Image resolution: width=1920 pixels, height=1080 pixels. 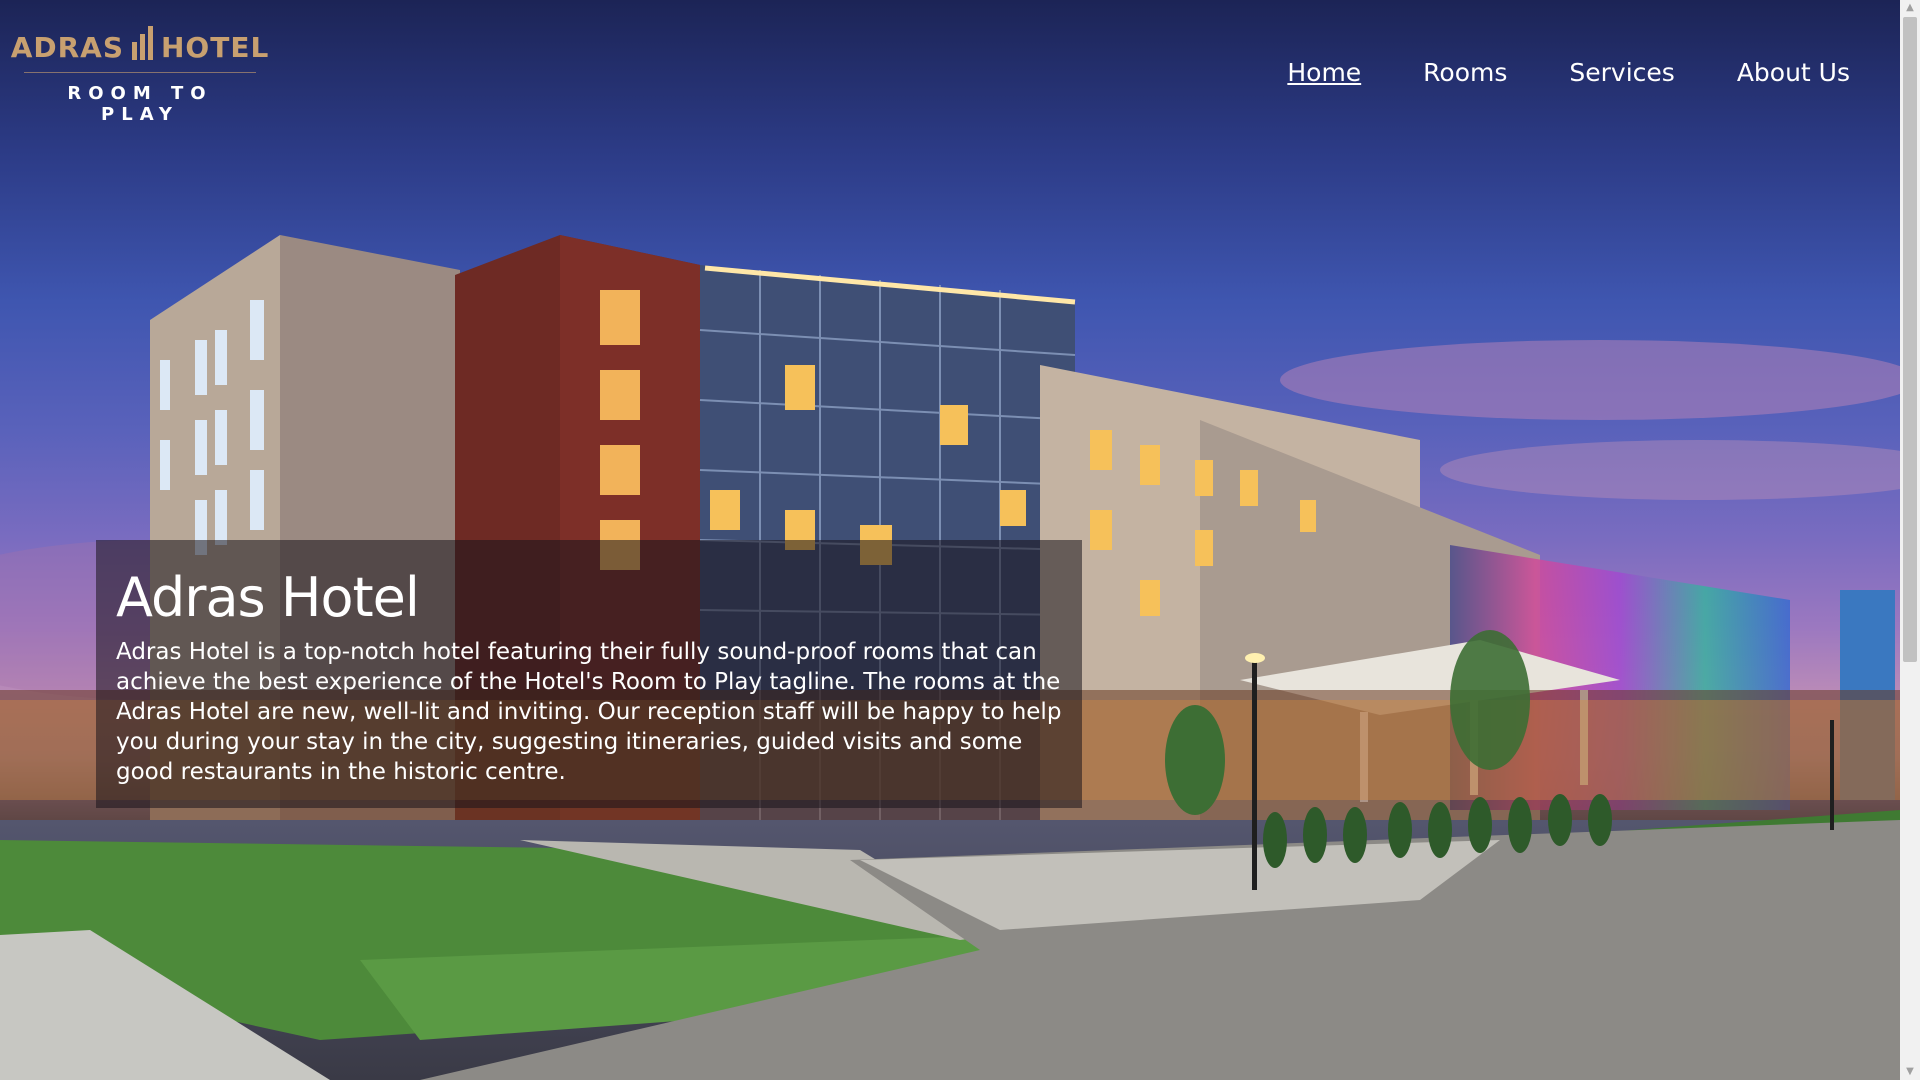 I want to click on nav-rooms-link: Rooms, so click(x=1465, y=72).